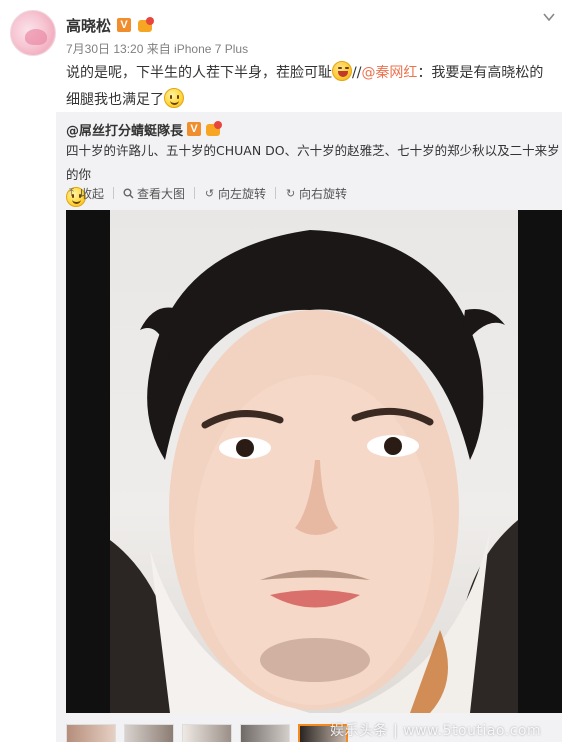  I want to click on image-toolbar: ⤒ 收起 查看大图 ↺ 向左旋转 ↻ 向右旋转, so click(206, 193).